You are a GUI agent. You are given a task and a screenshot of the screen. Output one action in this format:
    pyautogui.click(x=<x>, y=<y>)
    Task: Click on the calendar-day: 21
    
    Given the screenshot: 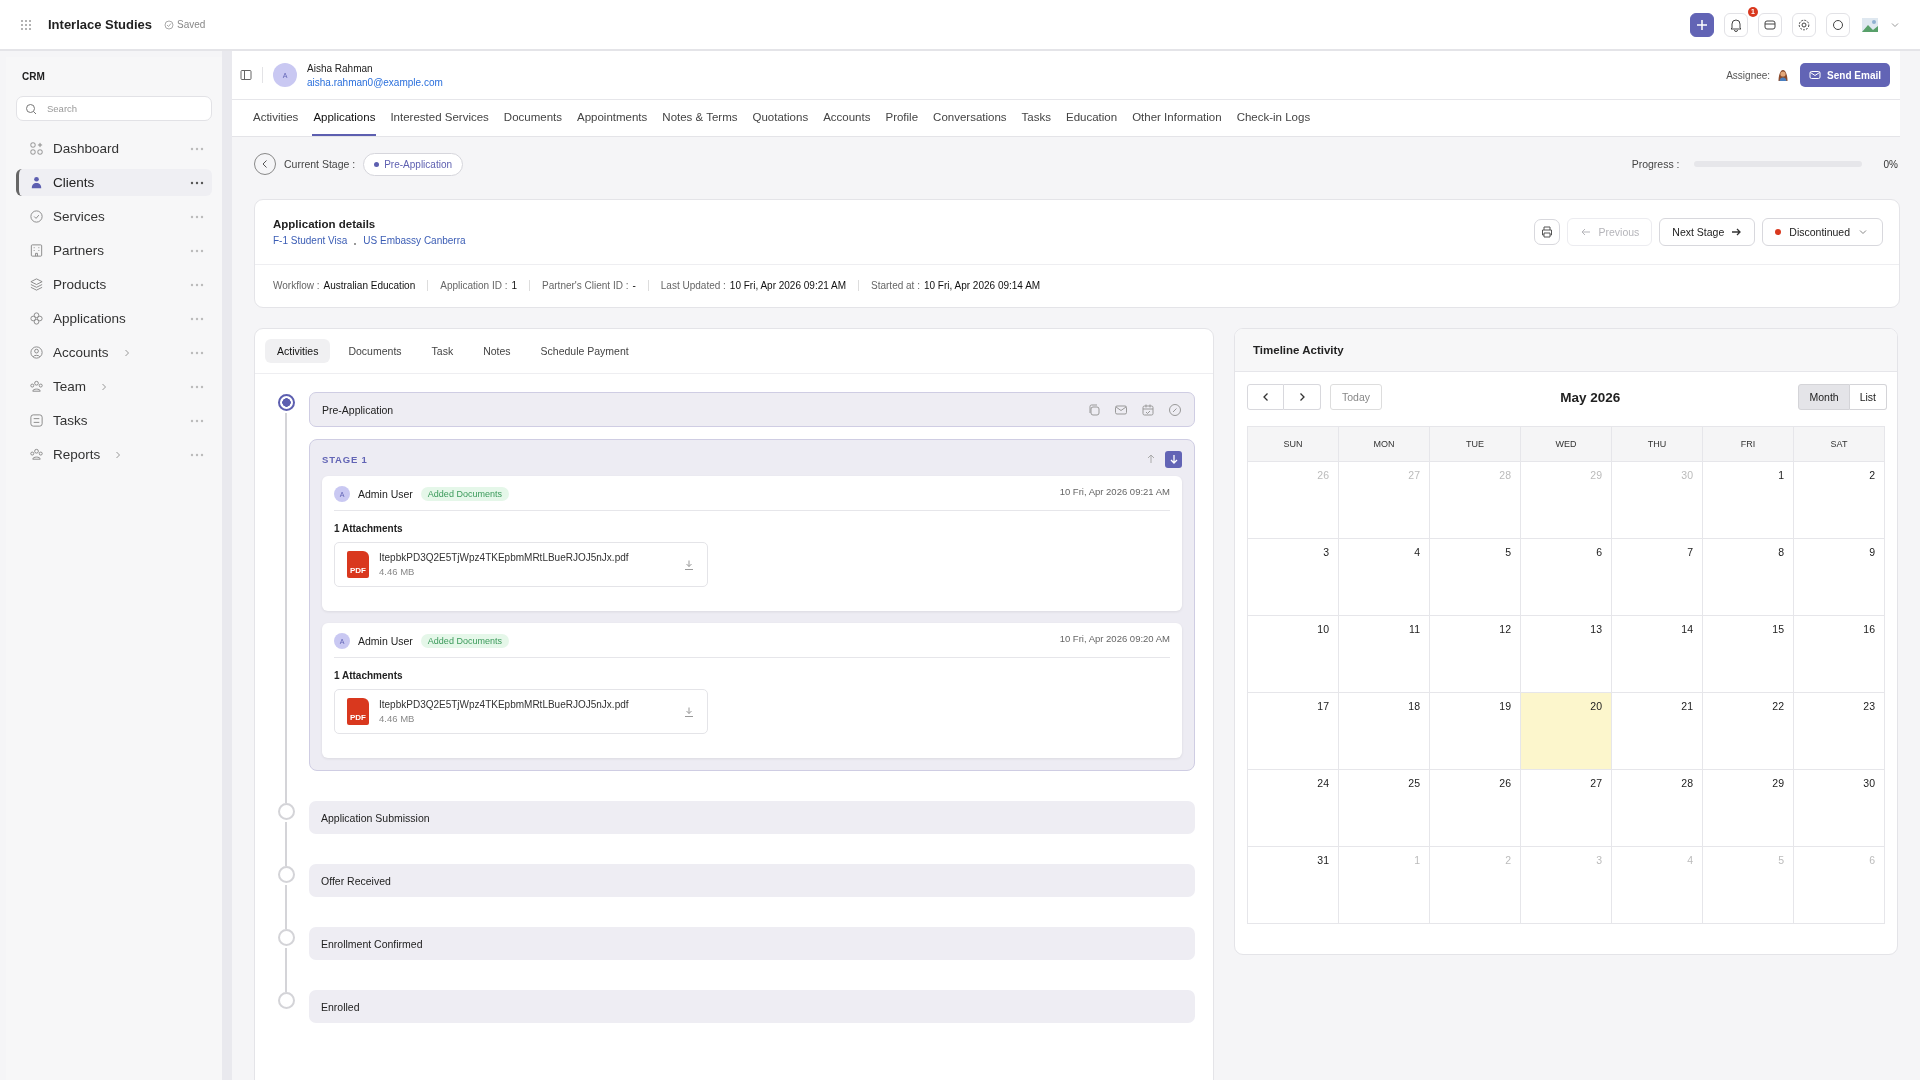 What is the action you would take?
    pyautogui.click(x=1657, y=731)
    